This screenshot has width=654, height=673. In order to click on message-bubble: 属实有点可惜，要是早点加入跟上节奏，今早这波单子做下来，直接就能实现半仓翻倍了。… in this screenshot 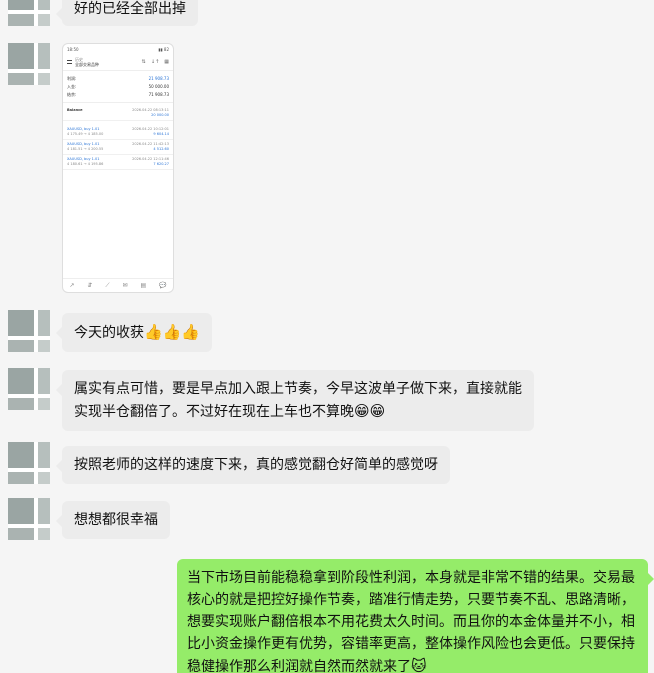, I will do `click(295, 400)`.